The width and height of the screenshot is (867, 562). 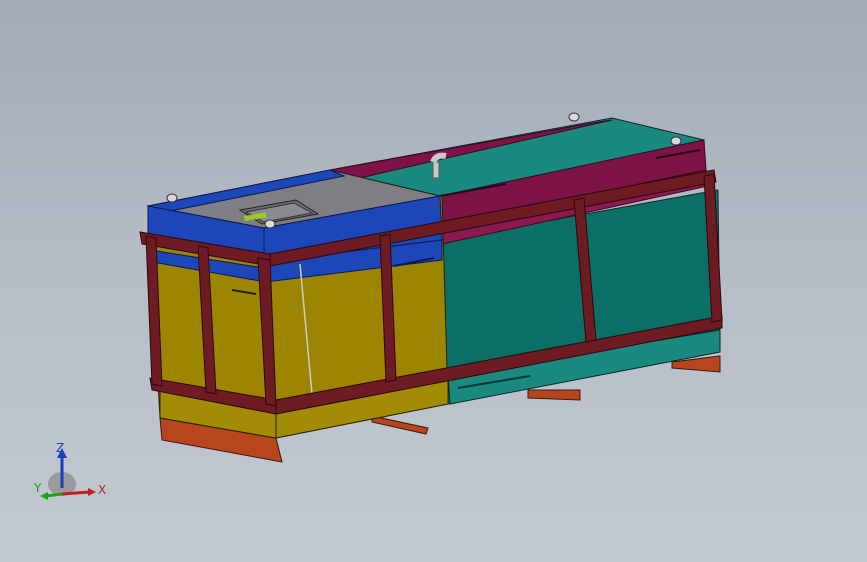 What do you see at coordinates (102, 490) in the screenshot?
I see `x-axis-label: X` at bounding box center [102, 490].